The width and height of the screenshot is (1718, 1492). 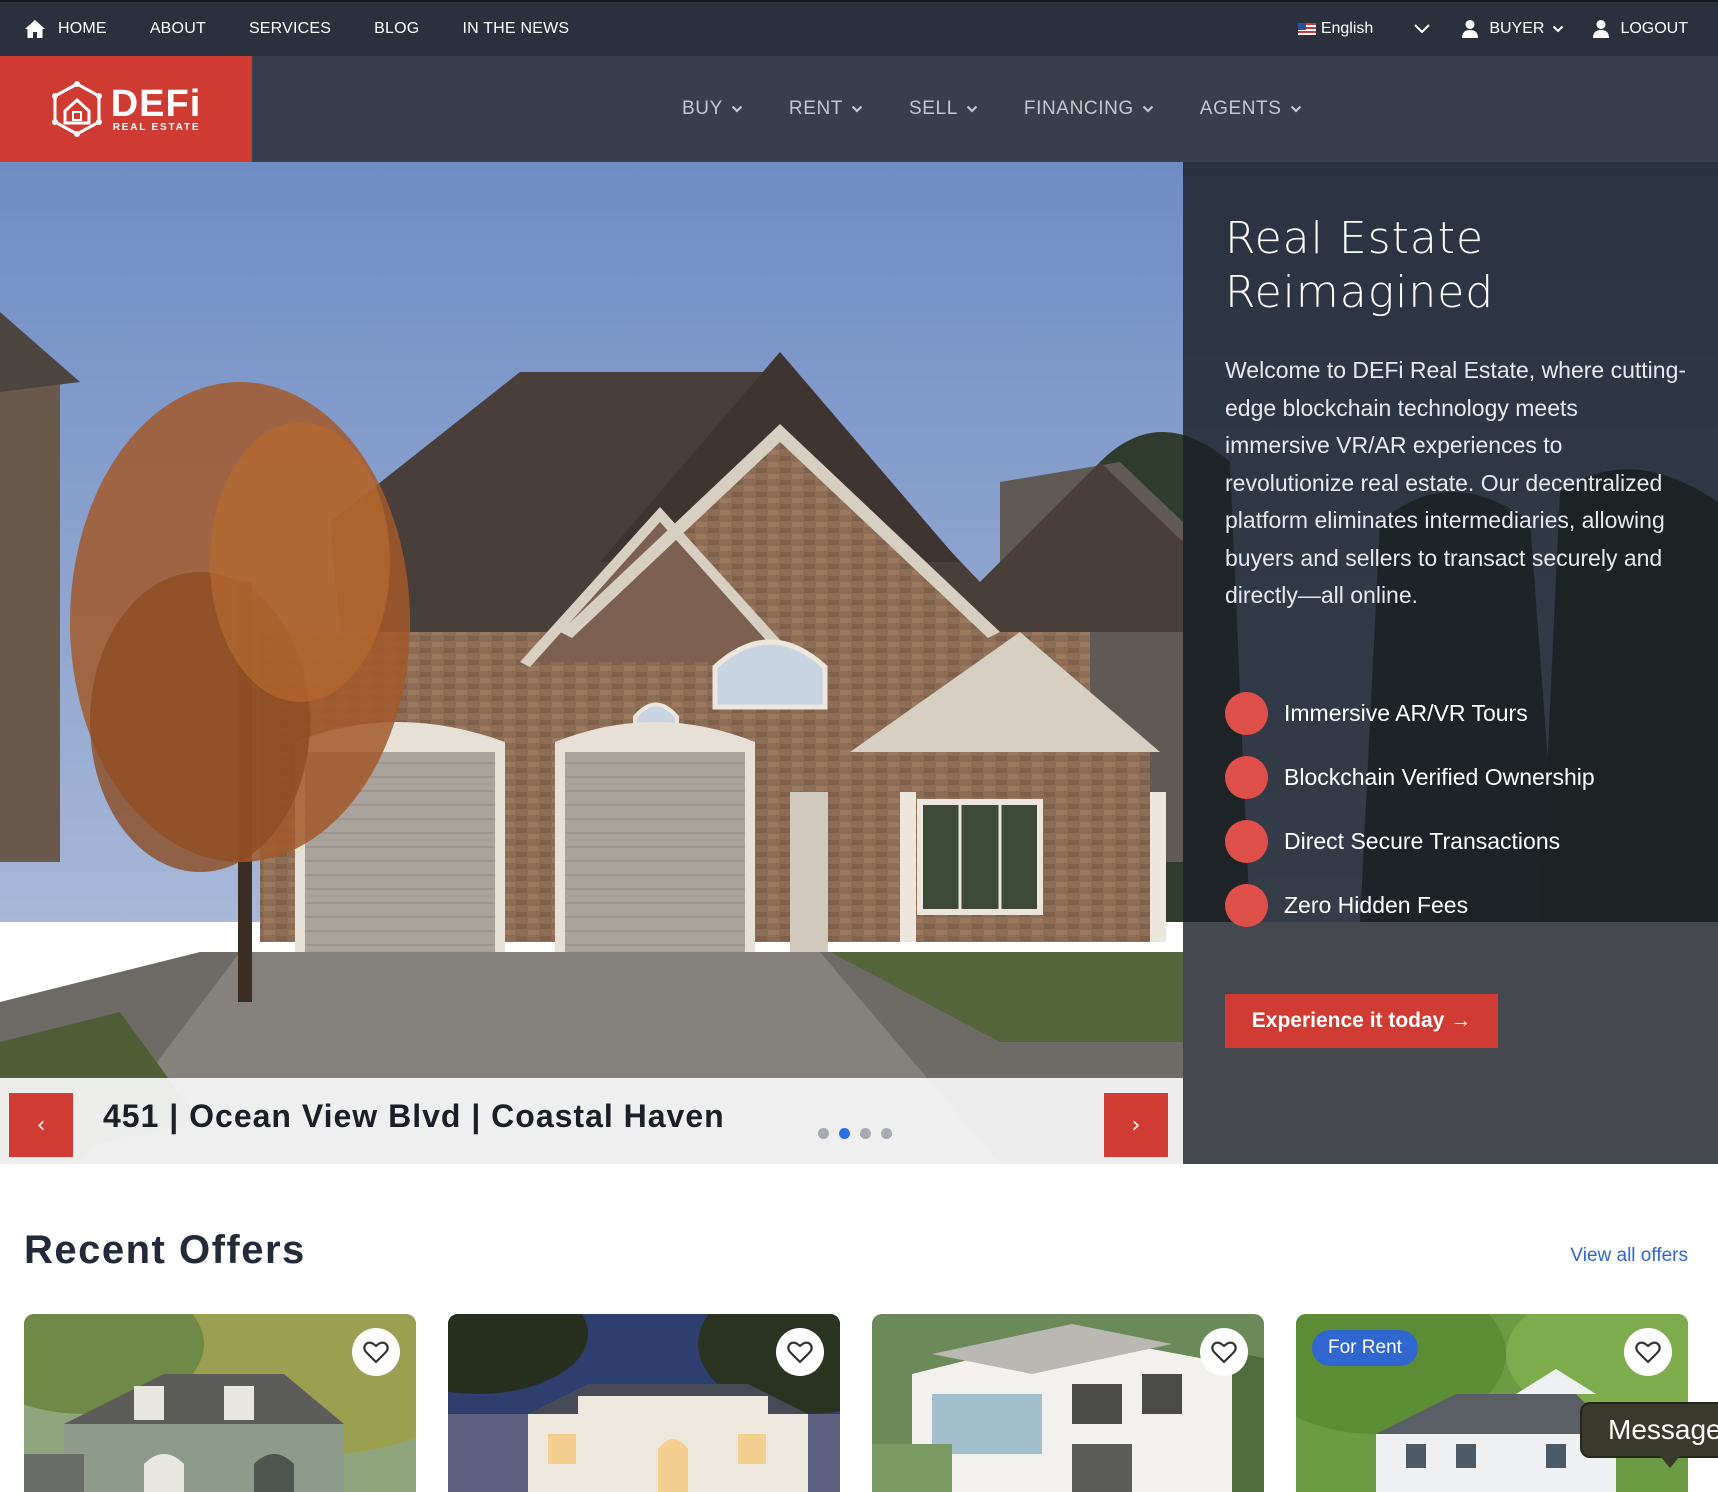 I want to click on slide-indicators, so click(x=860, y=1133).